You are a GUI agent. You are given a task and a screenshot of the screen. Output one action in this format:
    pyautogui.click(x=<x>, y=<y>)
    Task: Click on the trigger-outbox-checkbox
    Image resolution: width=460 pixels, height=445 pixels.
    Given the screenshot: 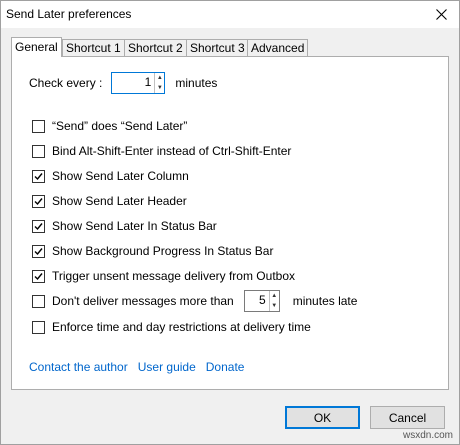 What is the action you would take?
    pyautogui.click(x=38, y=276)
    